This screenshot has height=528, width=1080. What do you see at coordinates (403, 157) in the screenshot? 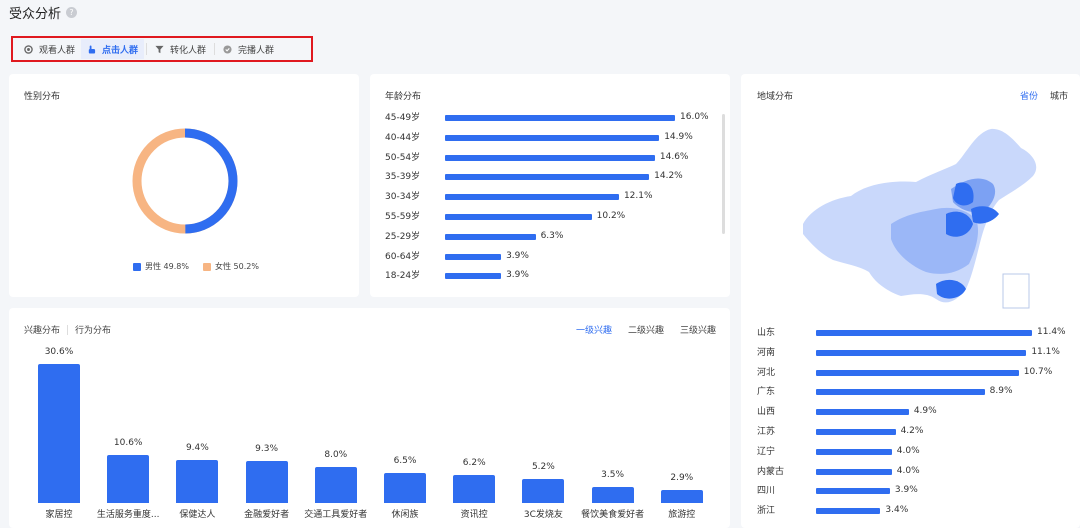
I see `age-category-label: 50-54岁` at bounding box center [403, 157].